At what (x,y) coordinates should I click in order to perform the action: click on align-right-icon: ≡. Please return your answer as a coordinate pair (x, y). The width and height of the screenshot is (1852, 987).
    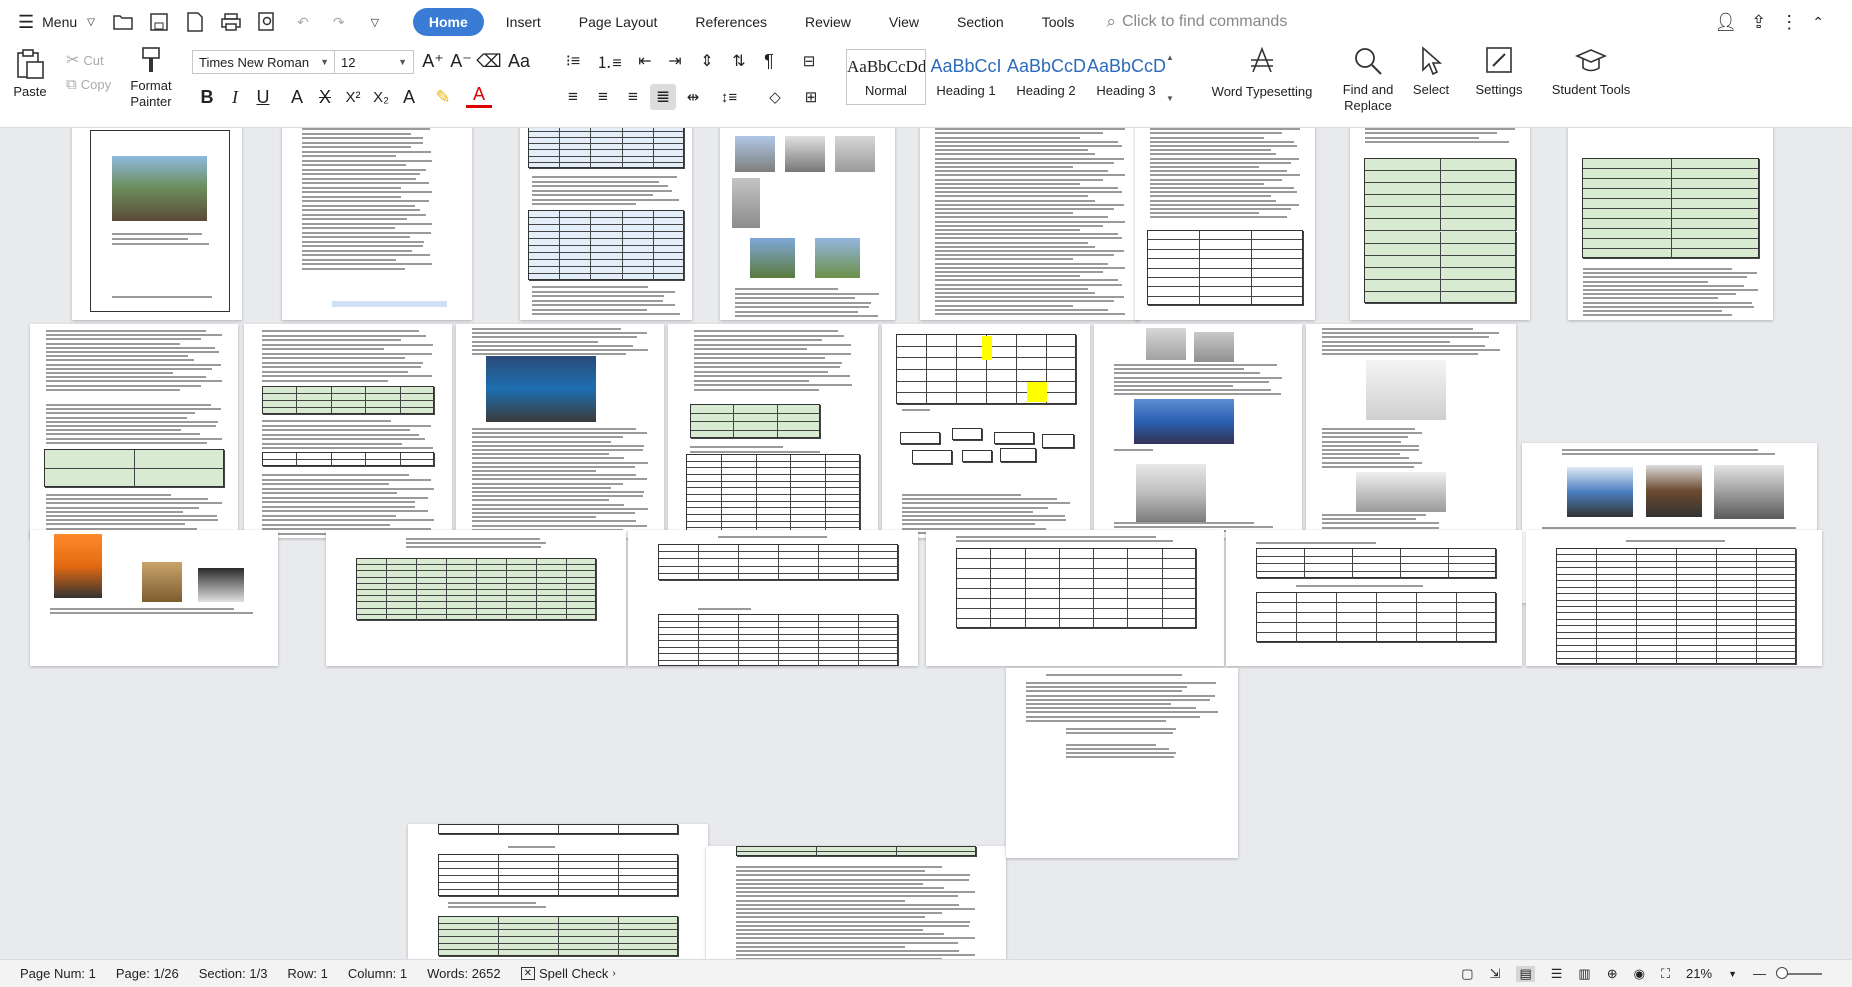
    Looking at the image, I should click on (633, 97).